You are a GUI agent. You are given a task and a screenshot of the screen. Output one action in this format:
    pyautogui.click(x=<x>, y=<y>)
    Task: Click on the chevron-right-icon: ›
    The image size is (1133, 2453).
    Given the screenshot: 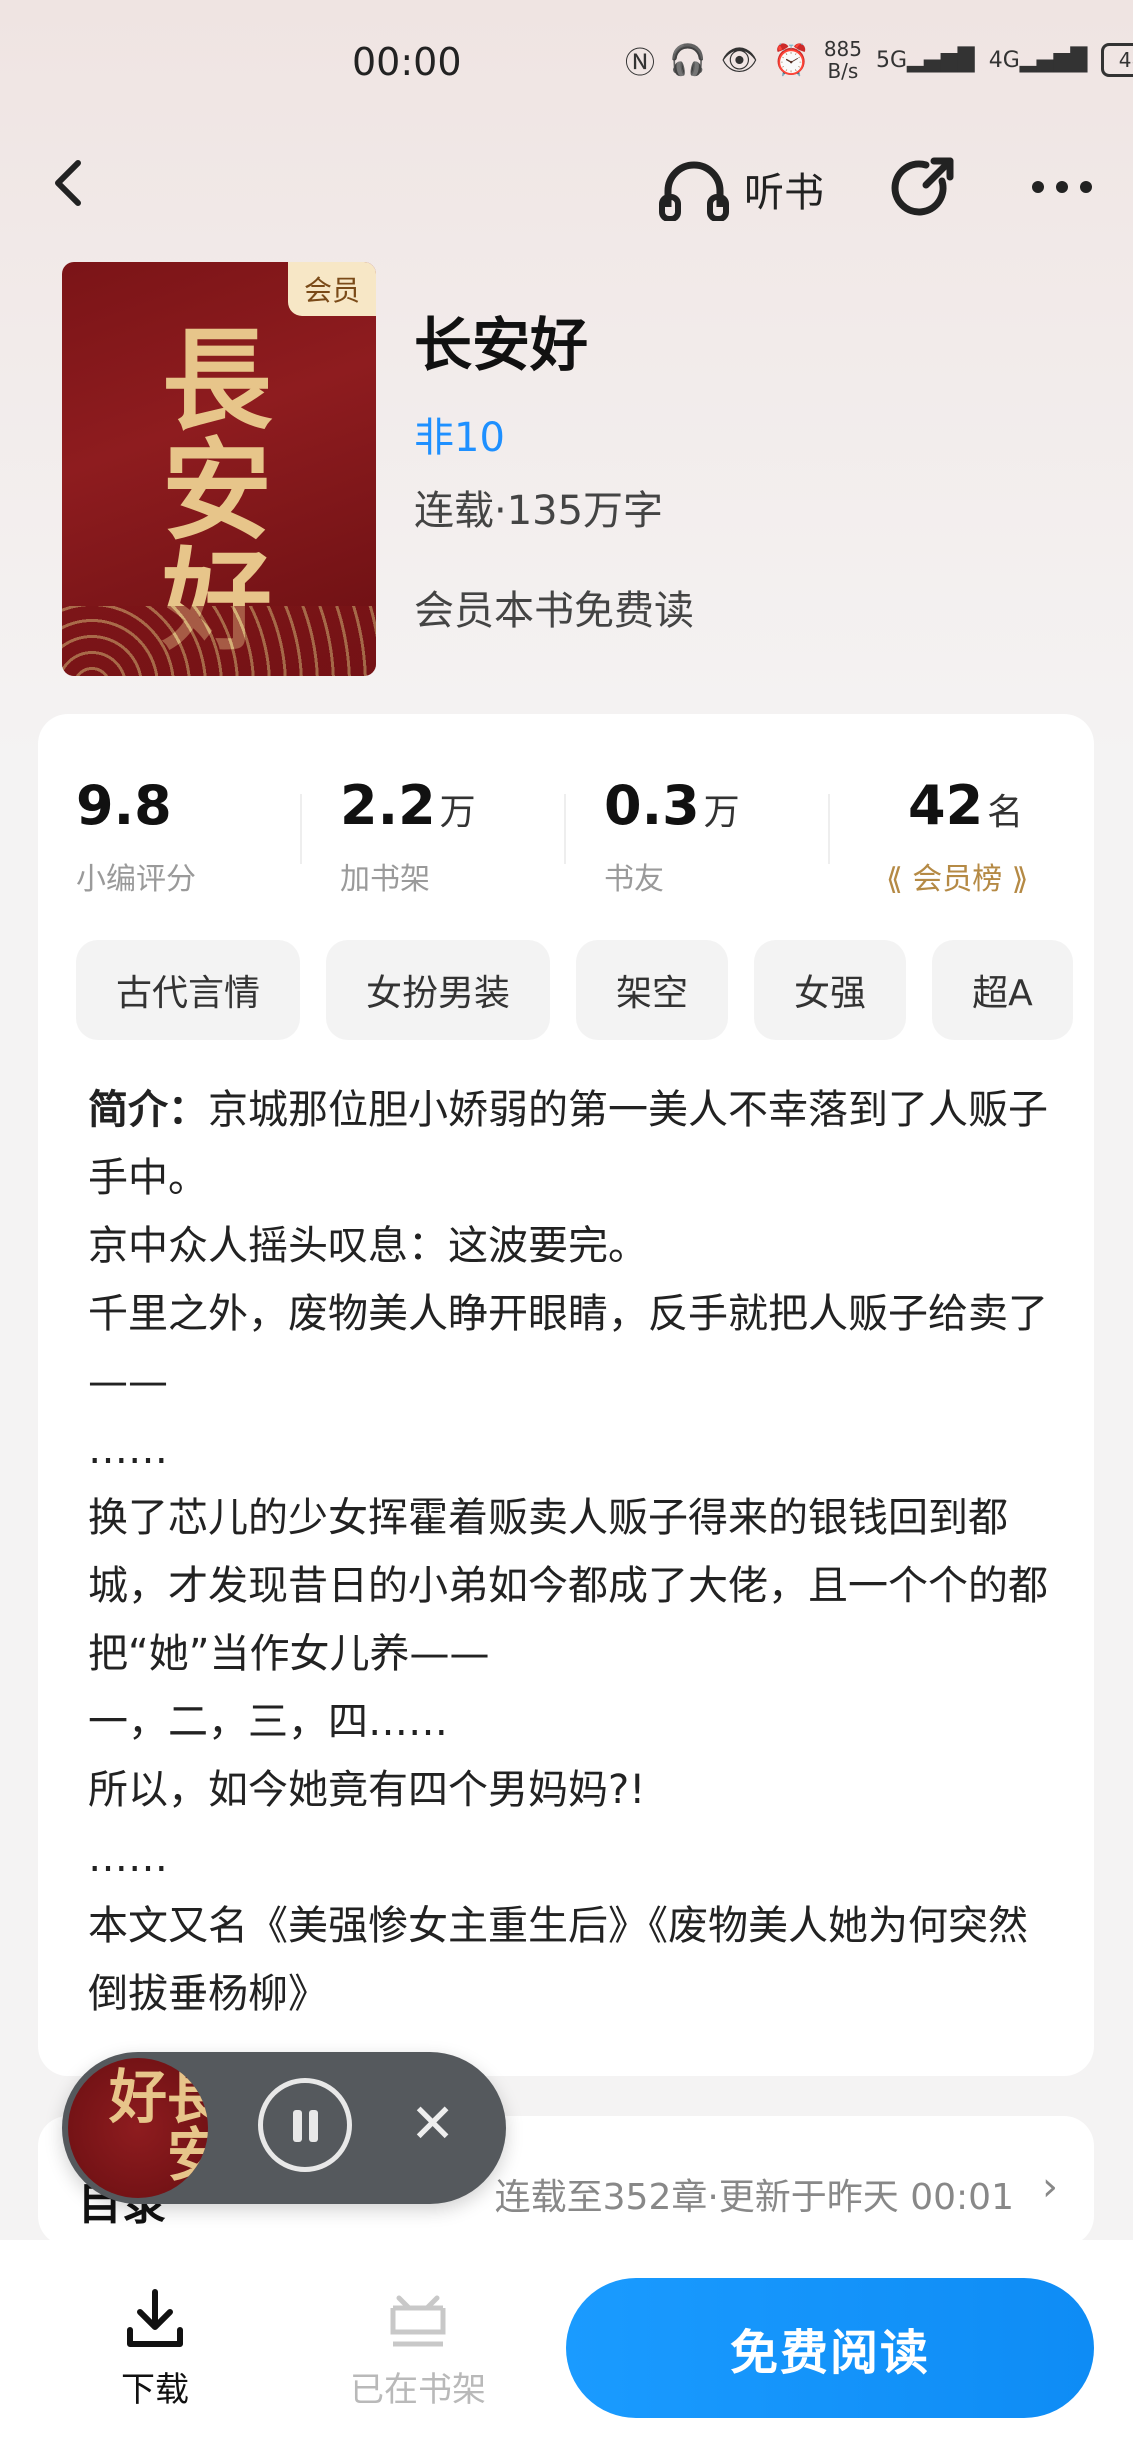 What is the action you would take?
    pyautogui.click(x=1050, y=2187)
    